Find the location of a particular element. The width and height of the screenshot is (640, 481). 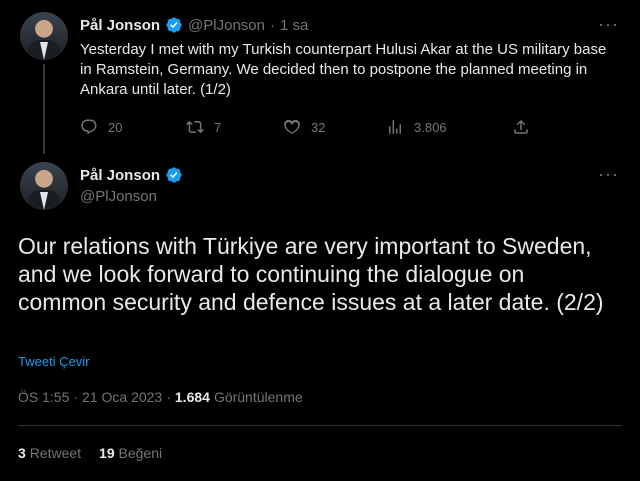

retweet-label: Retweet is located at coordinates (55, 453).